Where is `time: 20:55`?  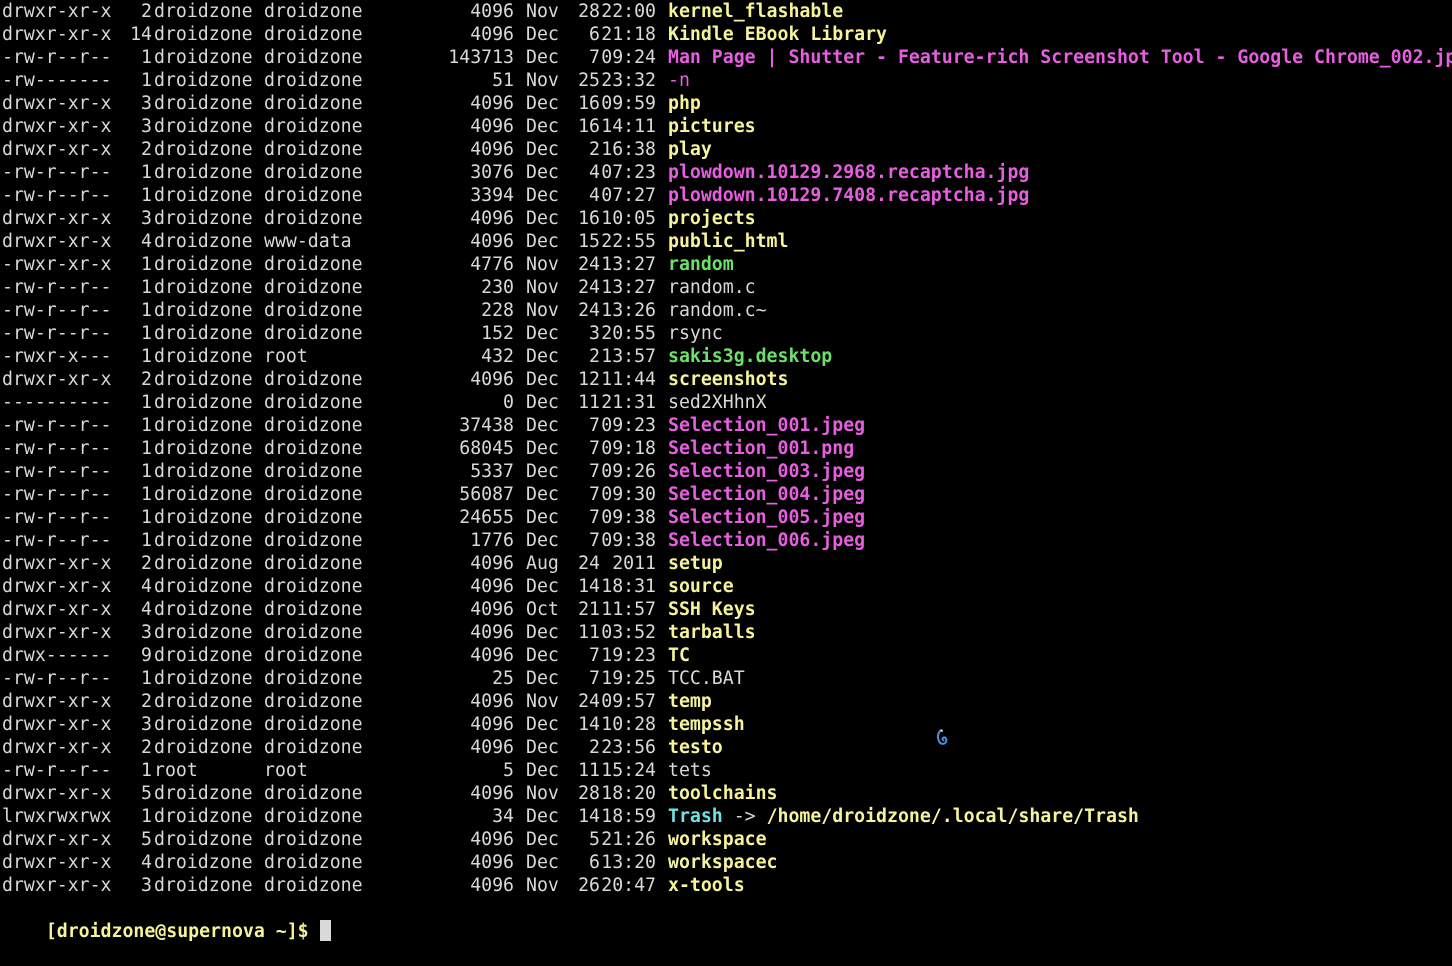 time: 20:55 is located at coordinates (628, 333).